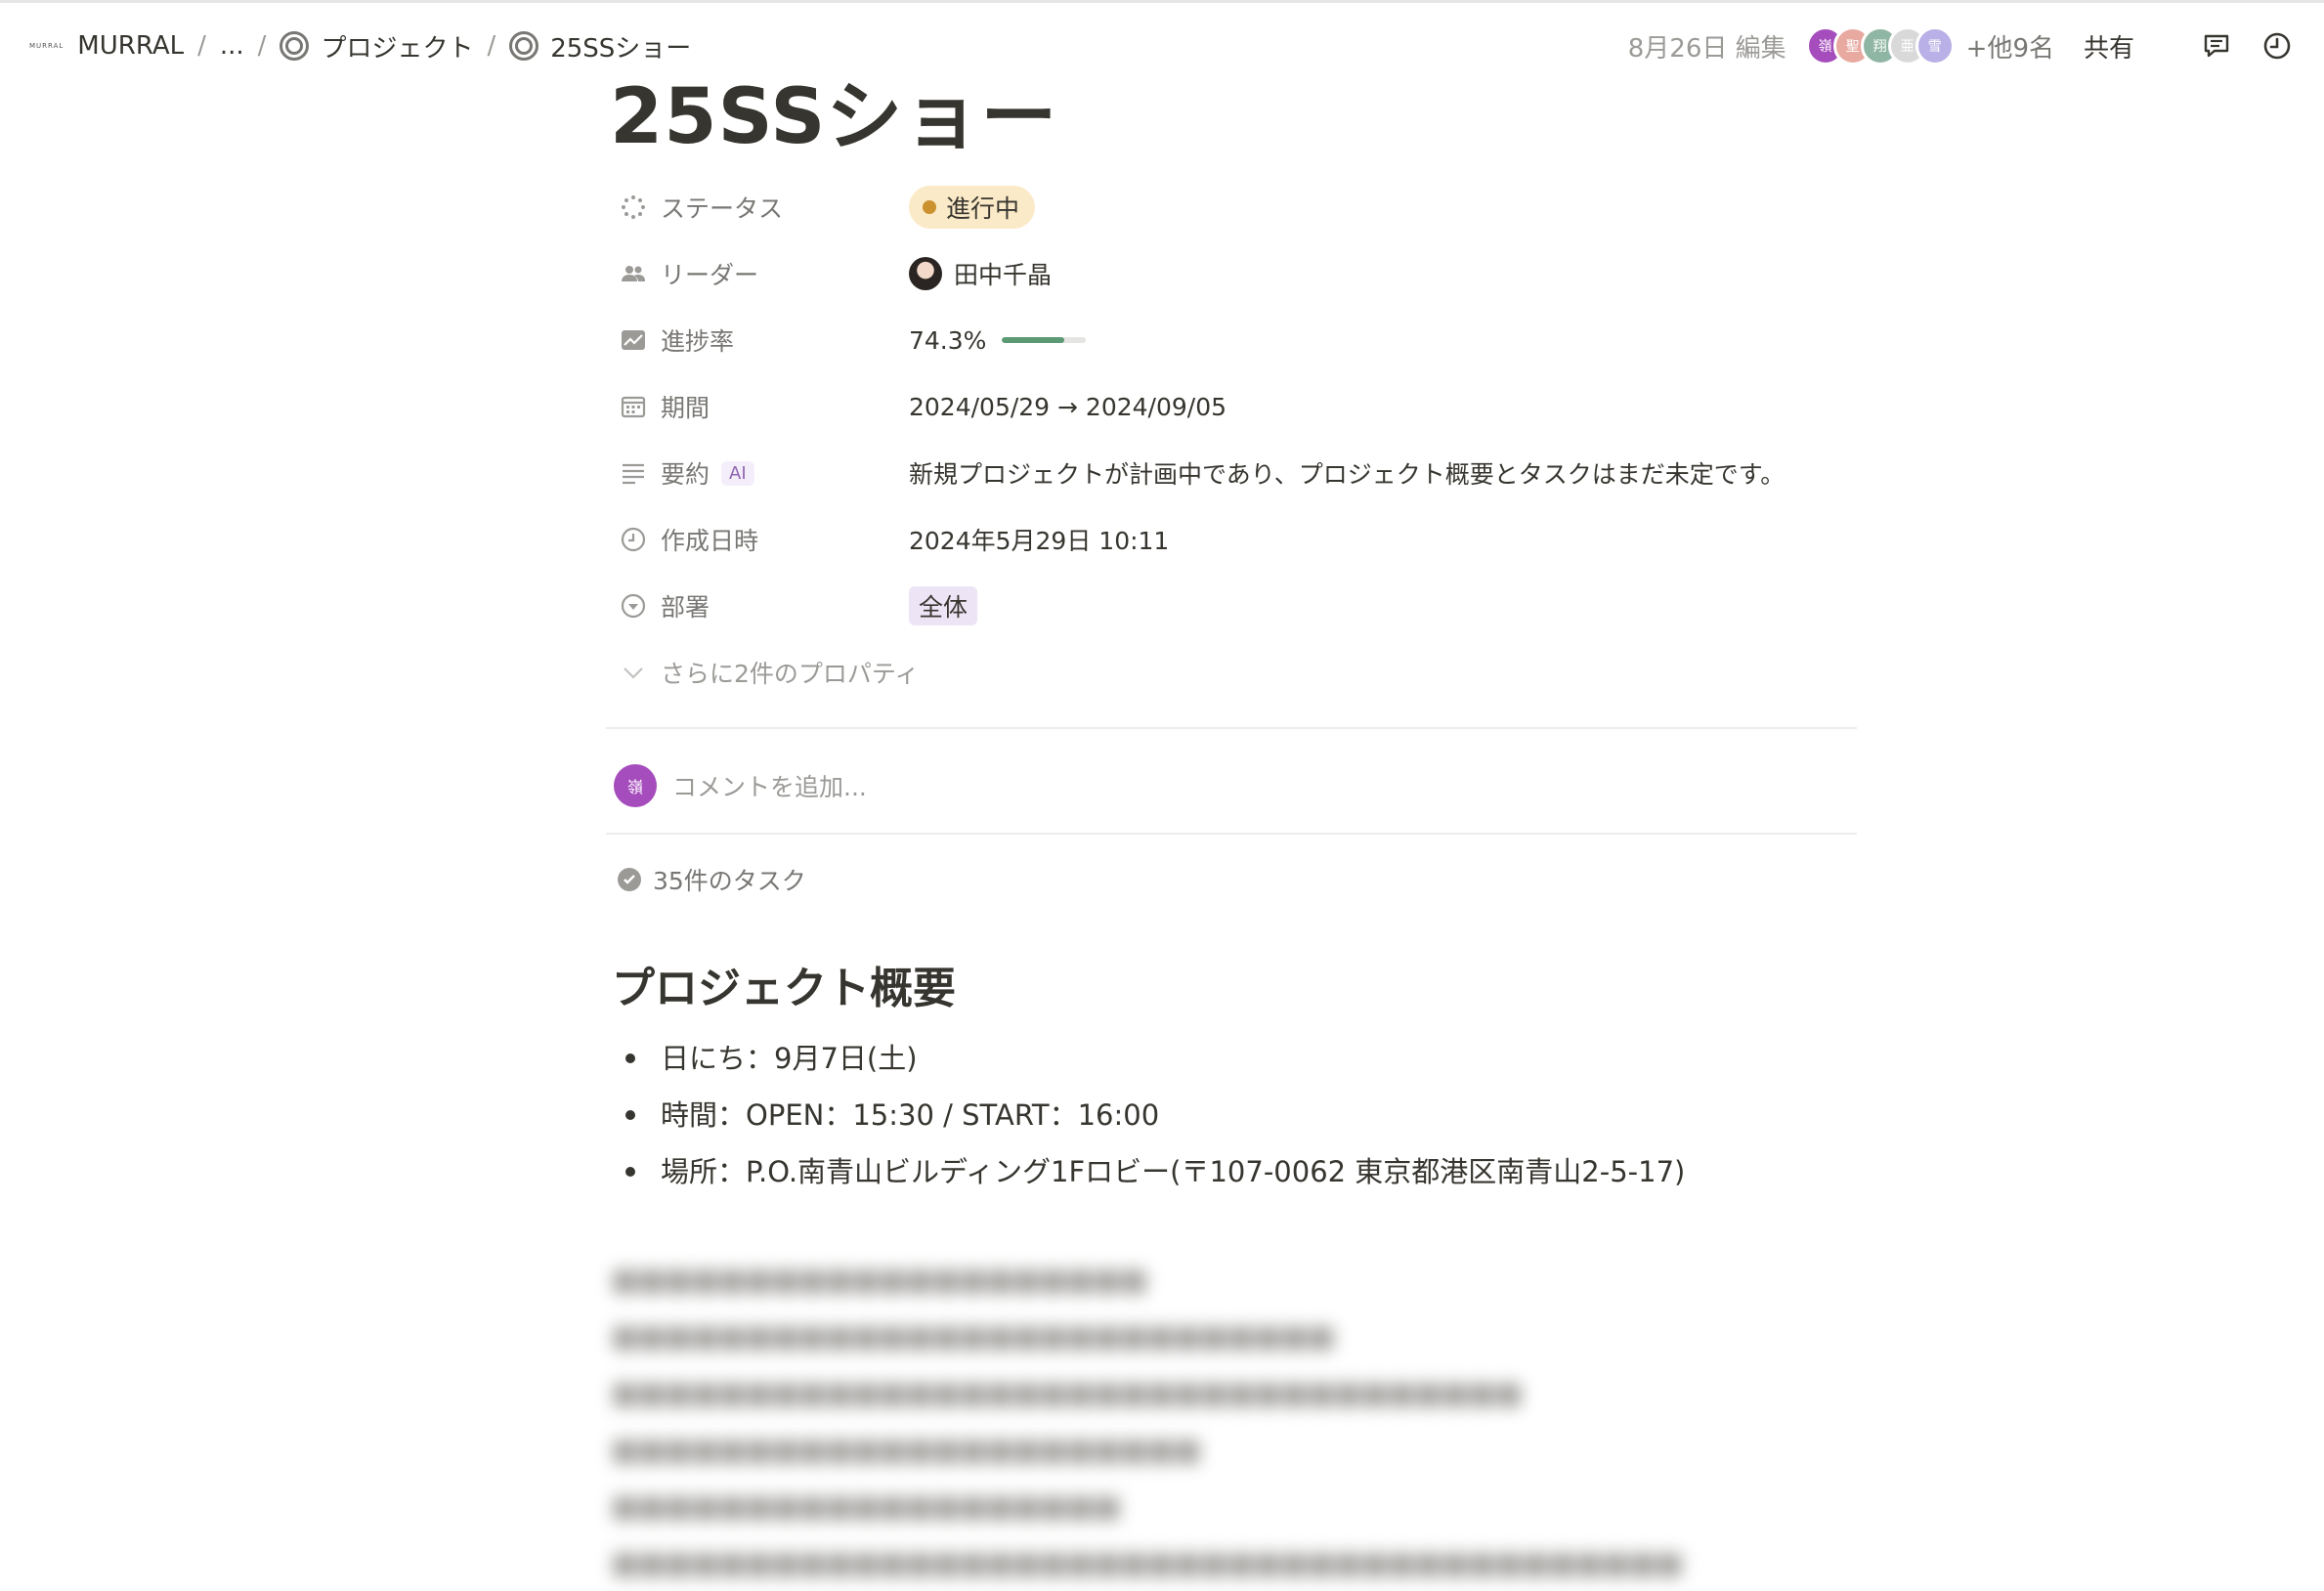 The height and width of the screenshot is (1591, 2324). What do you see at coordinates (757, 406) in the screenshot?
I see `property-label: 期間` at bounding box center [757, 406].